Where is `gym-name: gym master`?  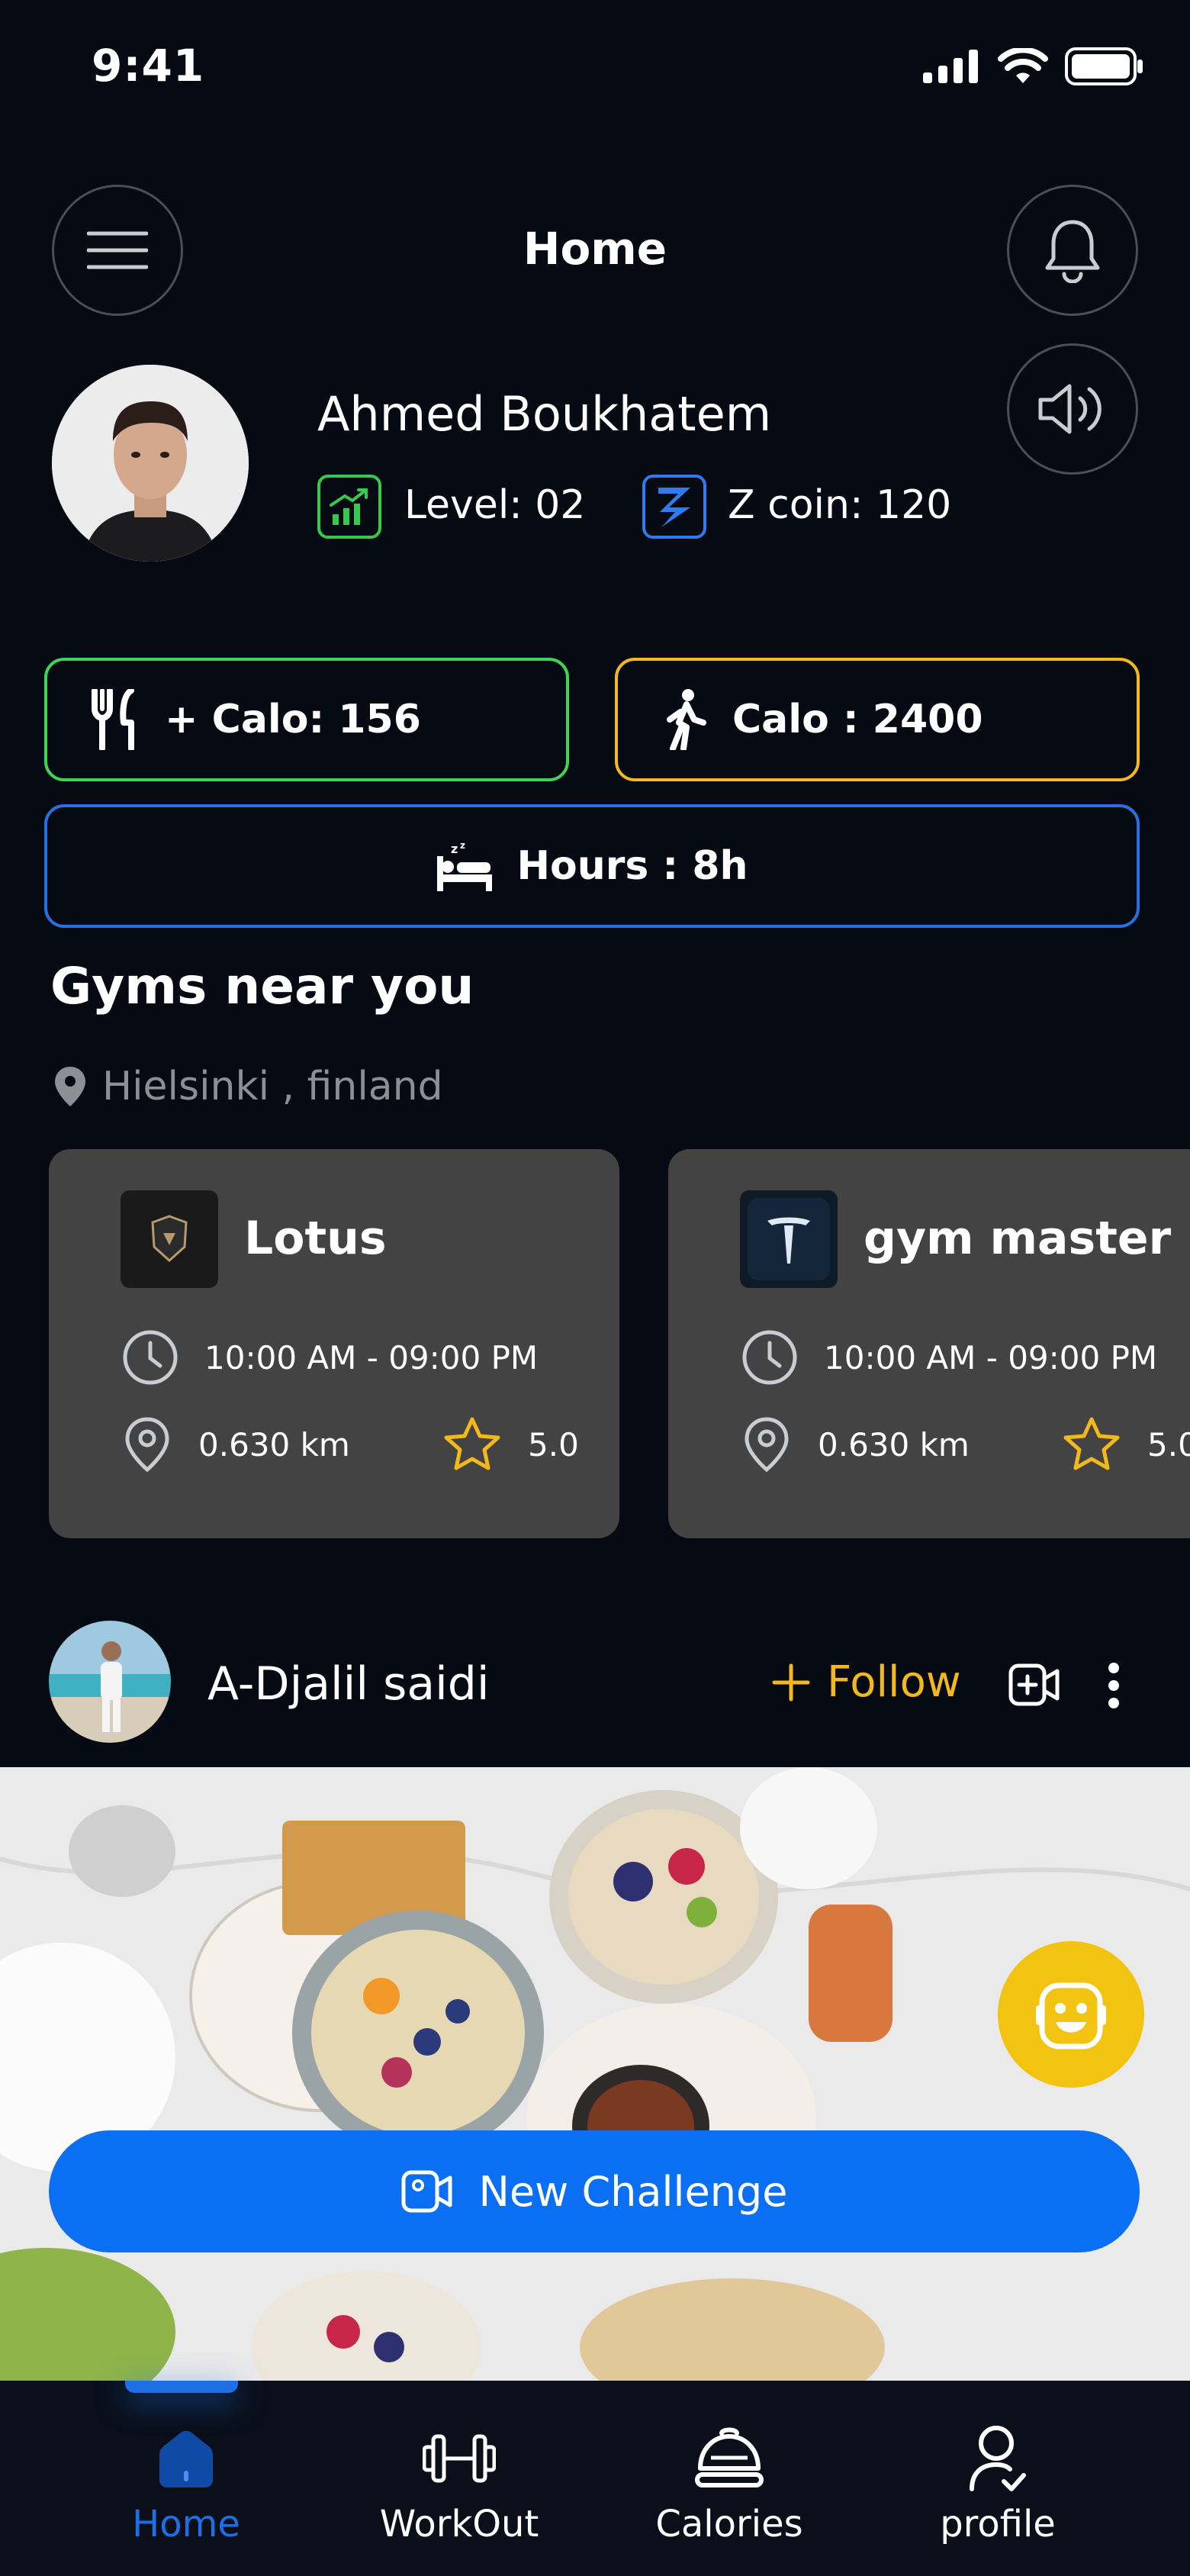
gym-name: gym master is located at coordinates (1018, 1238).